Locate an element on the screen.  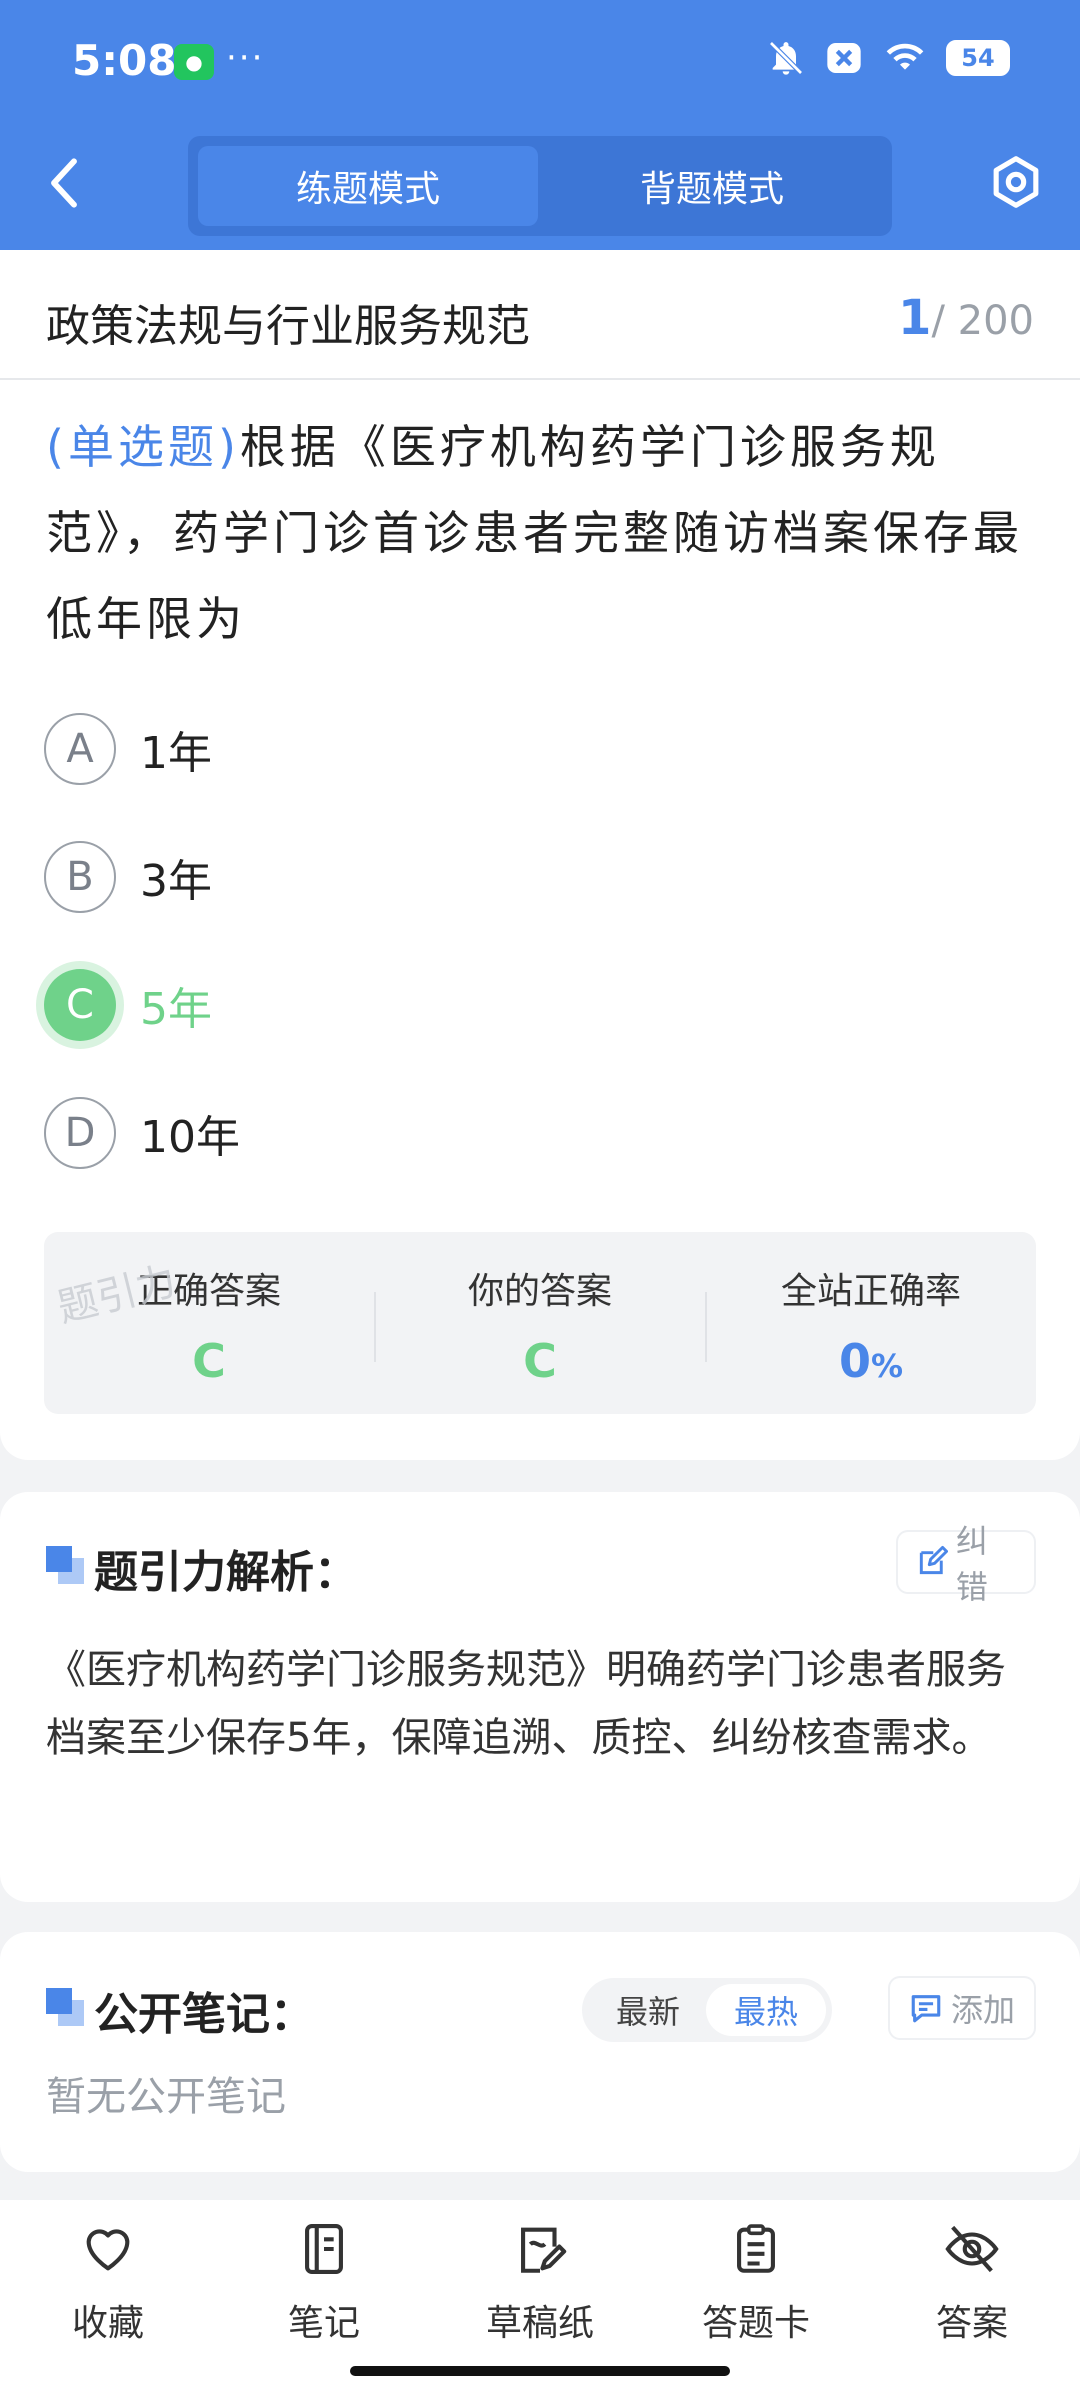
status-time: 5:08 is located at coordinates (124, 60).